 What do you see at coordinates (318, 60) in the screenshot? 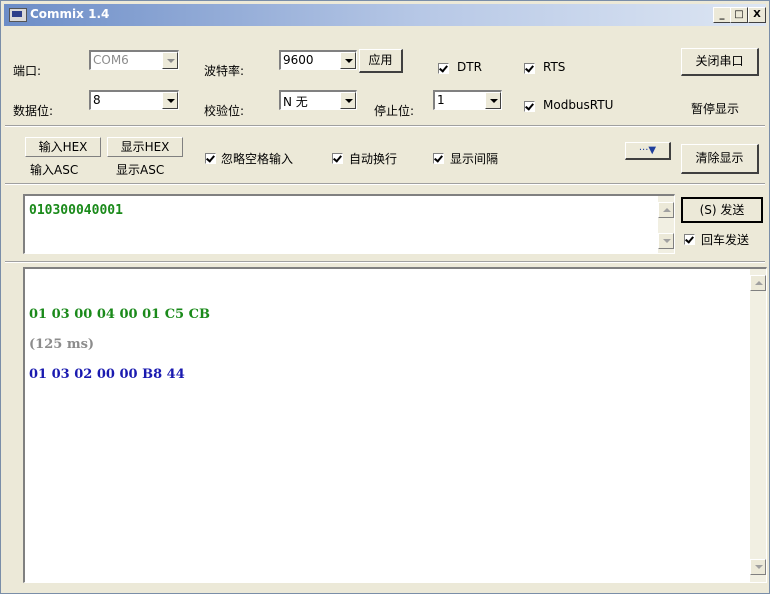
I see `baud-select: 9600` at bounding box center [318, 60].